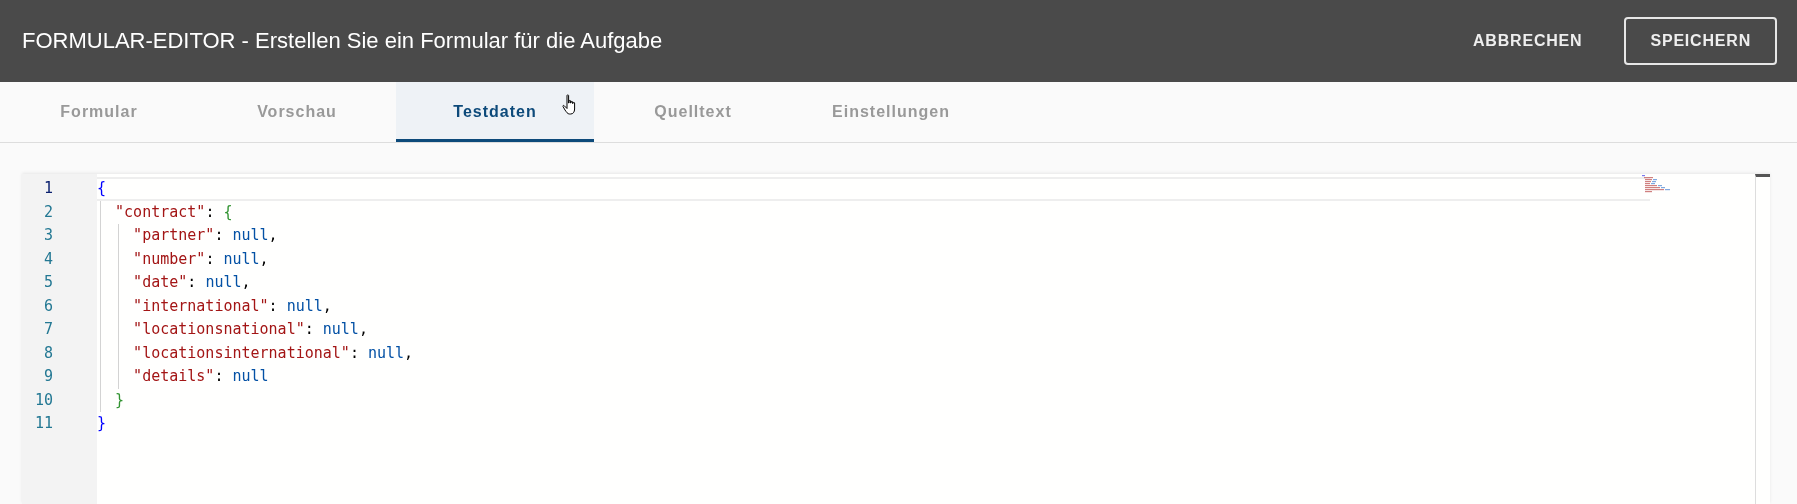 The width and height of the screenshot is (1797, 504). What do you see at coordinates (48, 329) in the screenshot?
I see `line-number: 7` at bounding box center [48, 329].